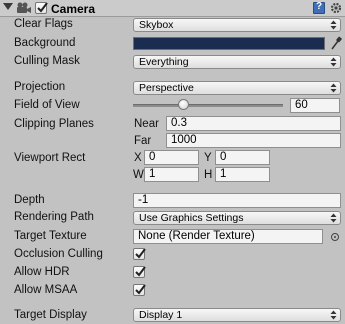  I want to click on object-picker-icon, so click(335, 237).